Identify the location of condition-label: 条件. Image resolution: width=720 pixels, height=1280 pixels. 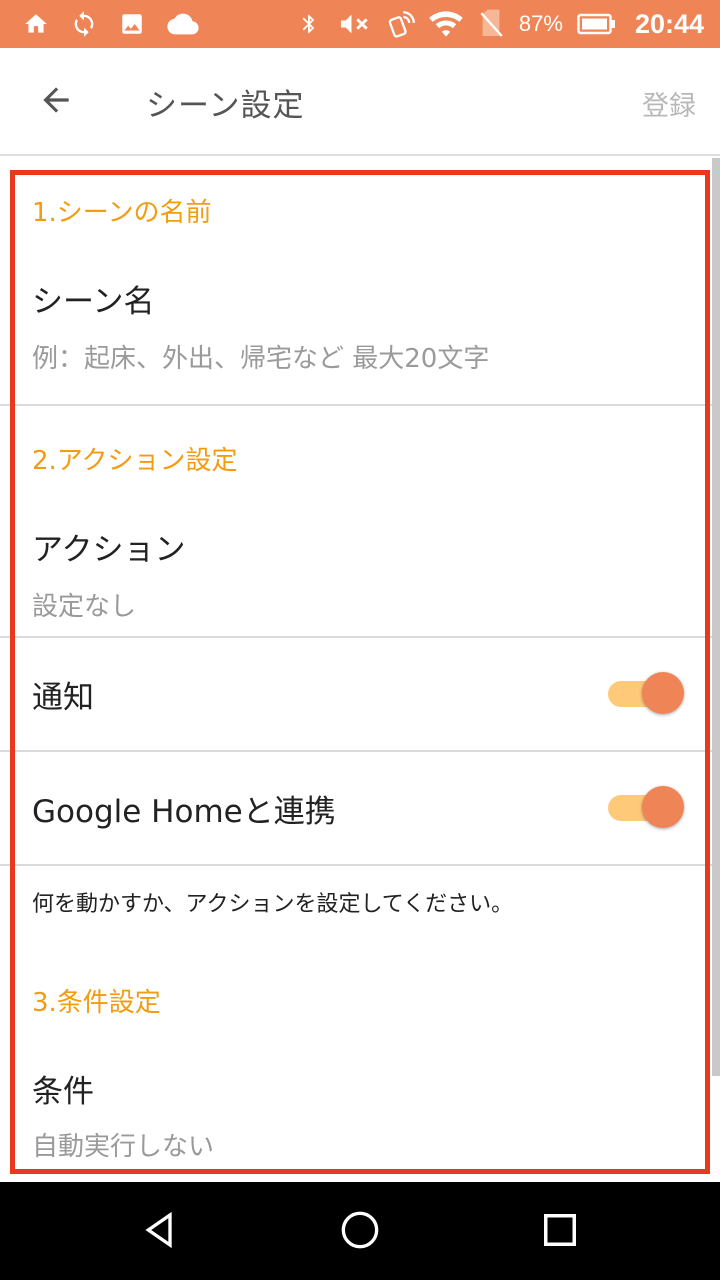
(63, 1092).